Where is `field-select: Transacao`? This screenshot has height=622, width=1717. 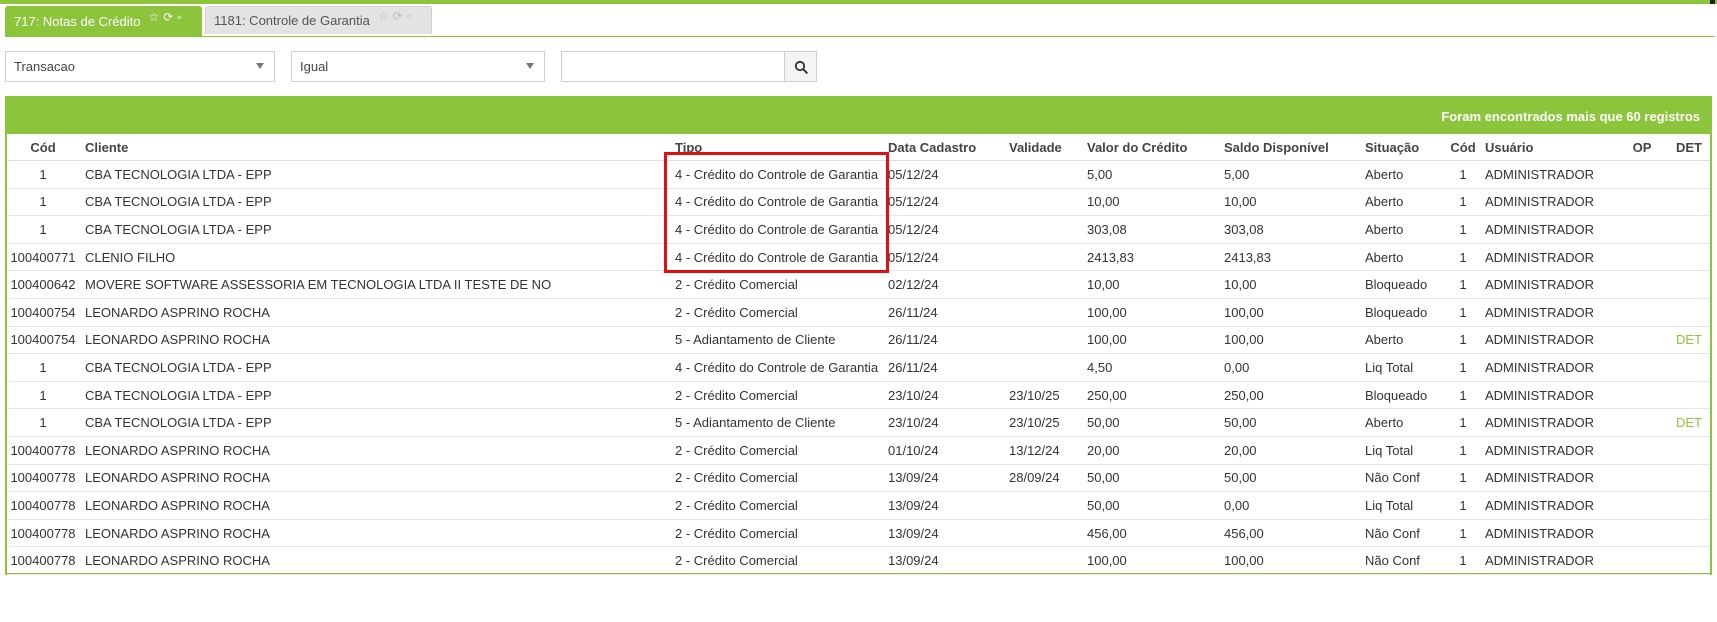
field-select: Transacao is located at coordinates (140, 66).